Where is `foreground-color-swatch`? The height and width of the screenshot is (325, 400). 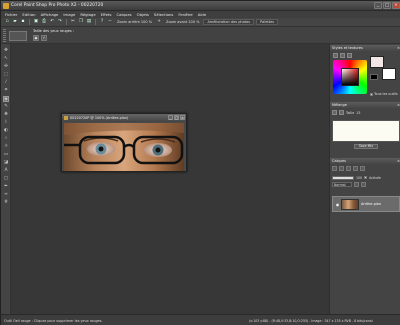 foreground-color-swatch is located at coordinates (377, 62).